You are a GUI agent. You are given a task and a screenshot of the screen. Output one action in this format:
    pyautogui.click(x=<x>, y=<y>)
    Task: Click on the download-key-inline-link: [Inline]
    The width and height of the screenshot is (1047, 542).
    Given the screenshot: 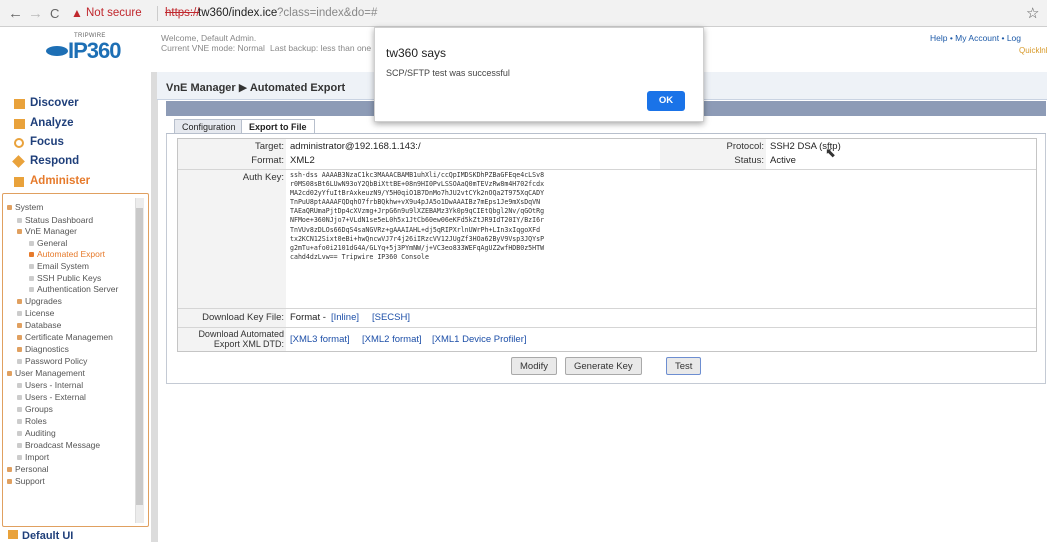 What is the action you would take?
    pyautogui.click(x=345, y=317)
    